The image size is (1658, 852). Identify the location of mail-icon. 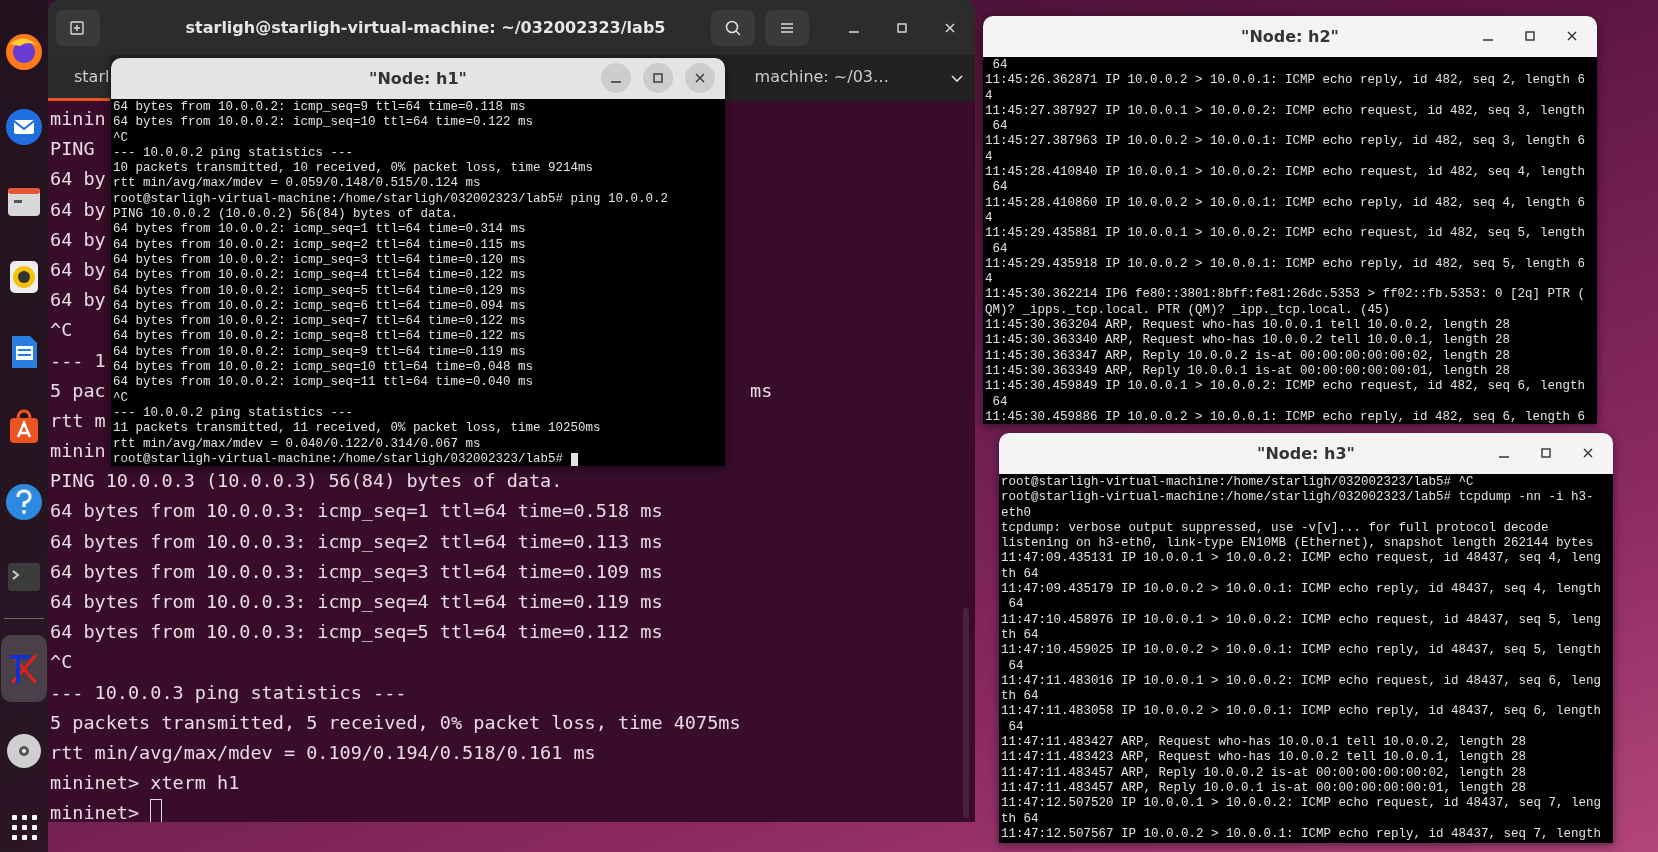
(24, 126).